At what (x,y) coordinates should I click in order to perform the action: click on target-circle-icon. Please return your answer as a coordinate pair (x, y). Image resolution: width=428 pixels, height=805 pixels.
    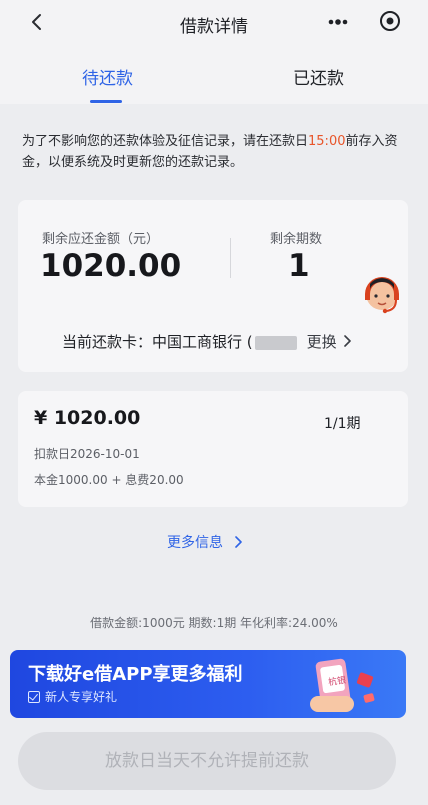
    Looking at the image, I should click on (390, 21).